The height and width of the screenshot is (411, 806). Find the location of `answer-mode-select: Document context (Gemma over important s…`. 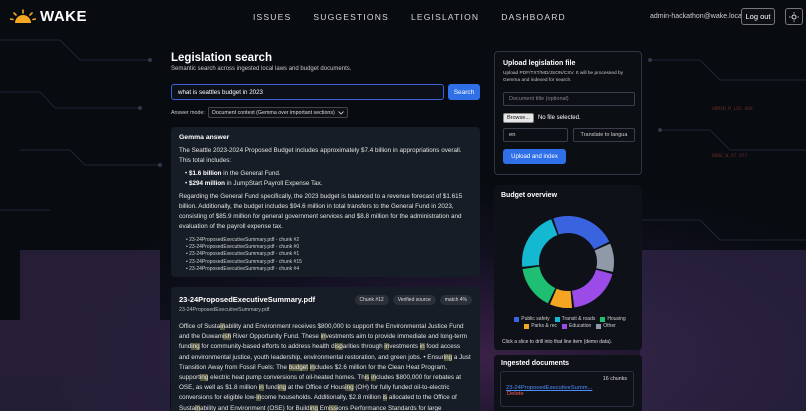

answer-mode-select: Document context (Gemma over important s… is located at coordinates (278, 112).